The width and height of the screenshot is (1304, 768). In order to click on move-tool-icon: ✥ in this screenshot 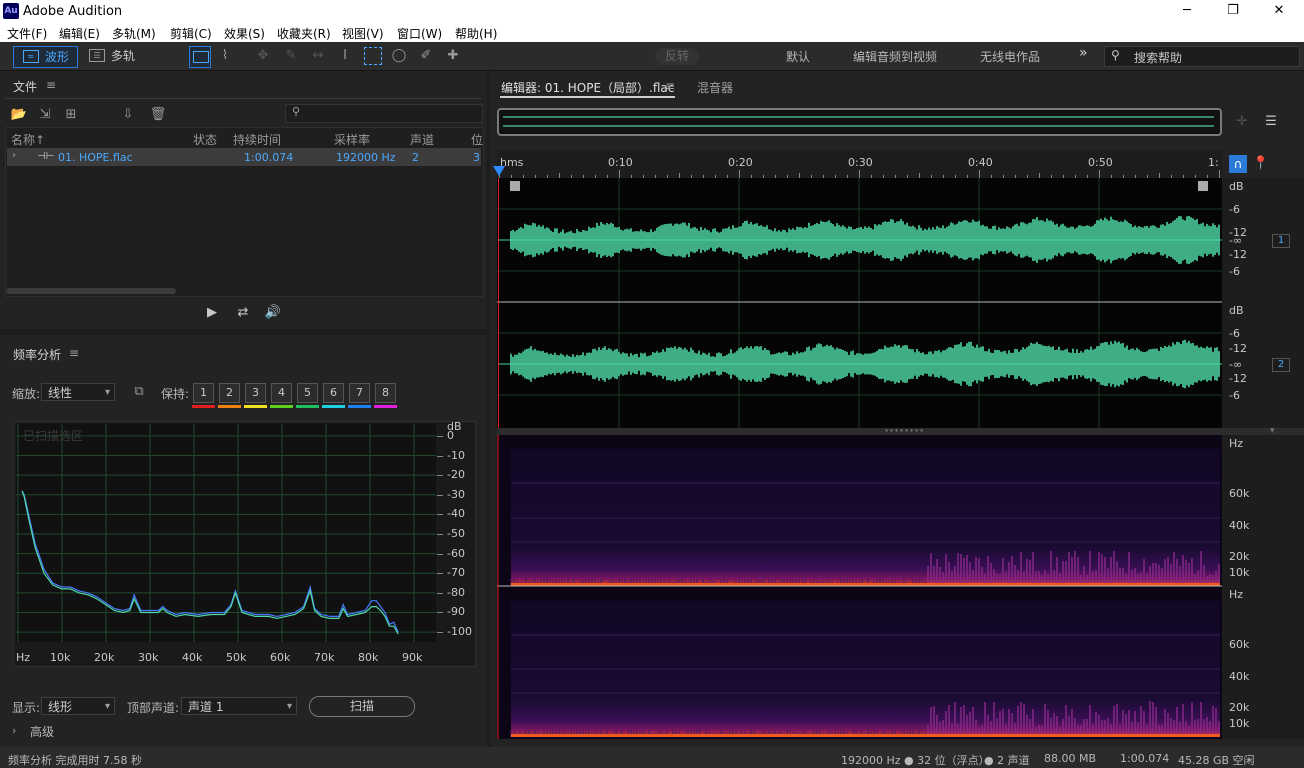, I will do `click(263, 56)`.